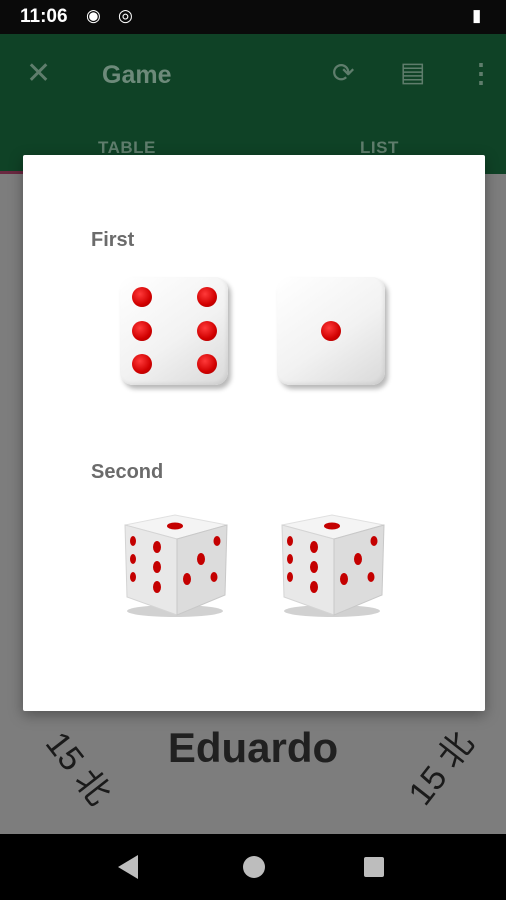  What do you see at coordinates (477, 15) in the screenshot?
I see `battery-charging-icon: ▮` at bounding box center [477, 15].